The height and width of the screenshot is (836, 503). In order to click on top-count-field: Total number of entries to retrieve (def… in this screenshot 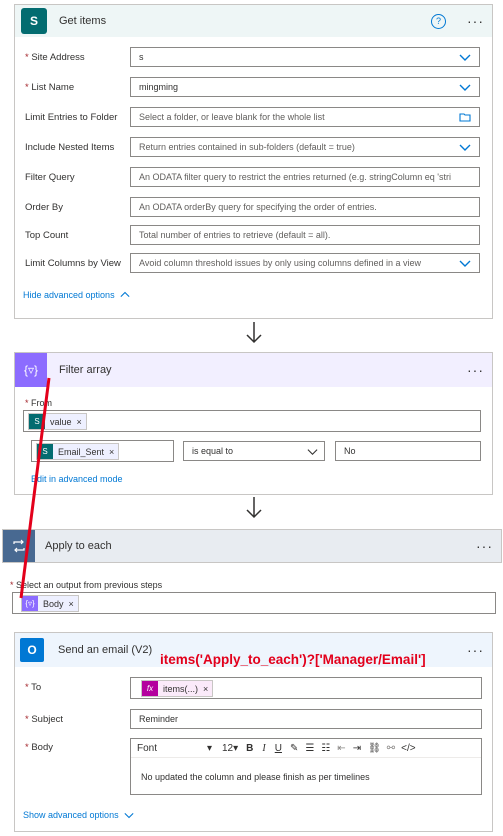, I will do `click(305, 235)`.